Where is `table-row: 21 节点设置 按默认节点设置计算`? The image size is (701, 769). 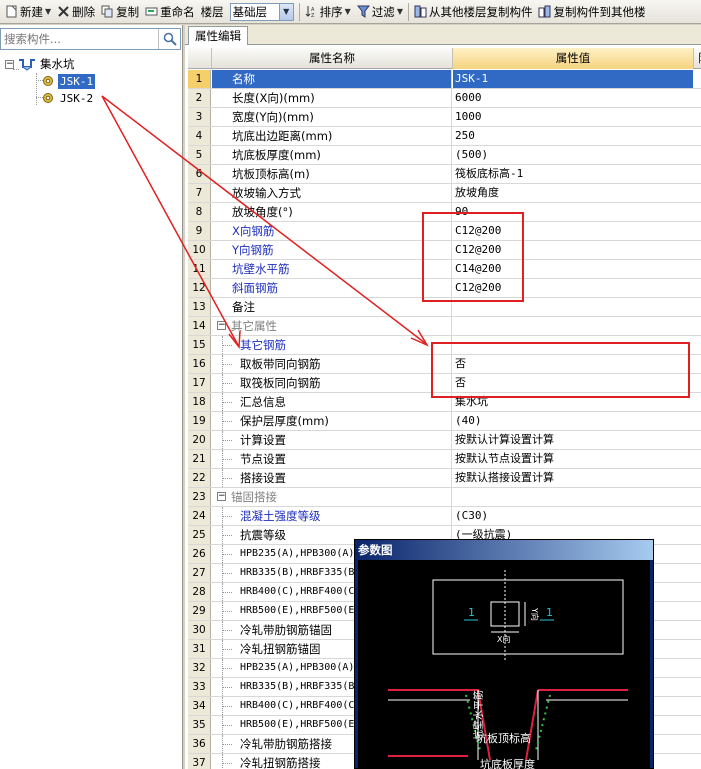
table-row: 21 节点设置 按默认节点设置计算 is located at coordinates (444, 459).